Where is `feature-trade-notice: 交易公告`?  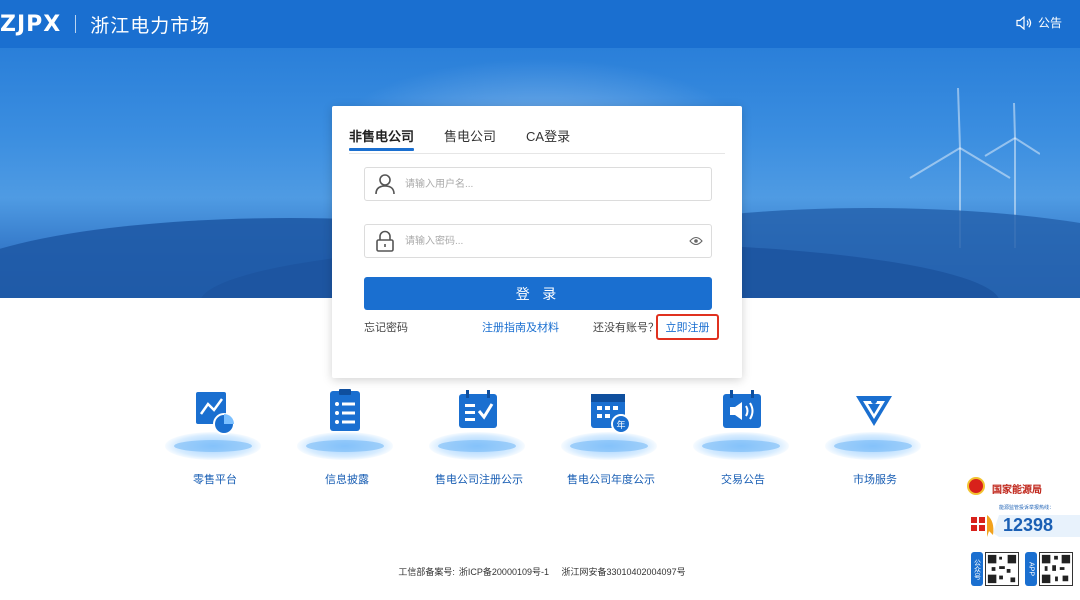
feature-trade-notice: 交易公告 is located at coordinates (743, 435).